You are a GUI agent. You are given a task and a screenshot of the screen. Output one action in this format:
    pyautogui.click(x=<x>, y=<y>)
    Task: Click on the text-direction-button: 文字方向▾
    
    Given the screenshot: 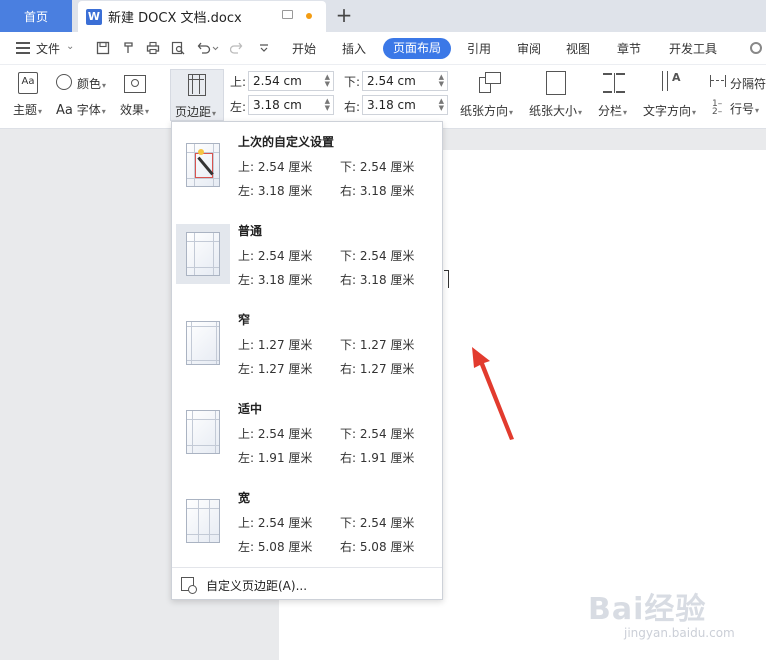 What is the action you would take?
    pyautogui.click(x=669, y=110)
    